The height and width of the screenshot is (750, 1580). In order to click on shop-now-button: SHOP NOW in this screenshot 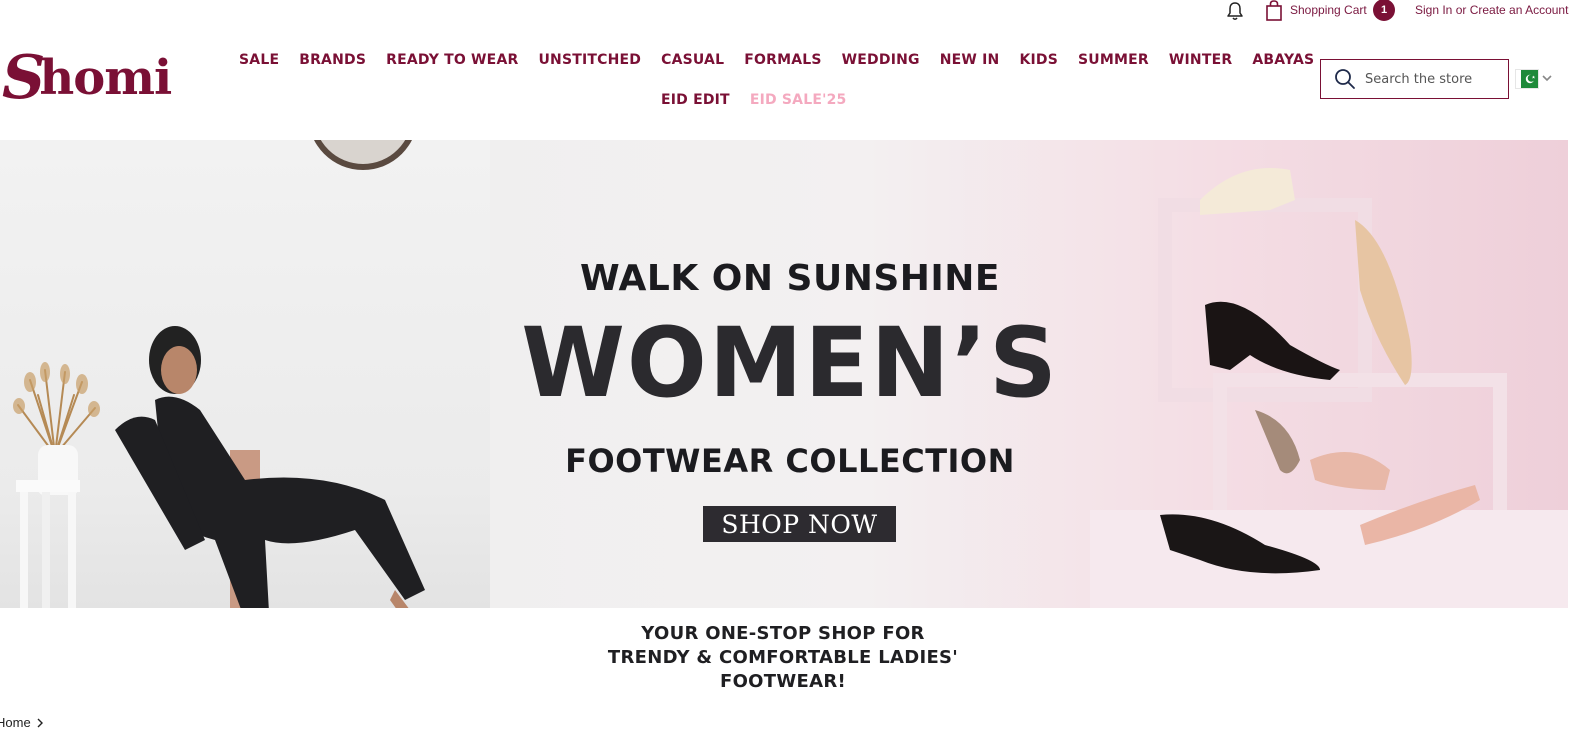, I will do `click(799, 524)`.